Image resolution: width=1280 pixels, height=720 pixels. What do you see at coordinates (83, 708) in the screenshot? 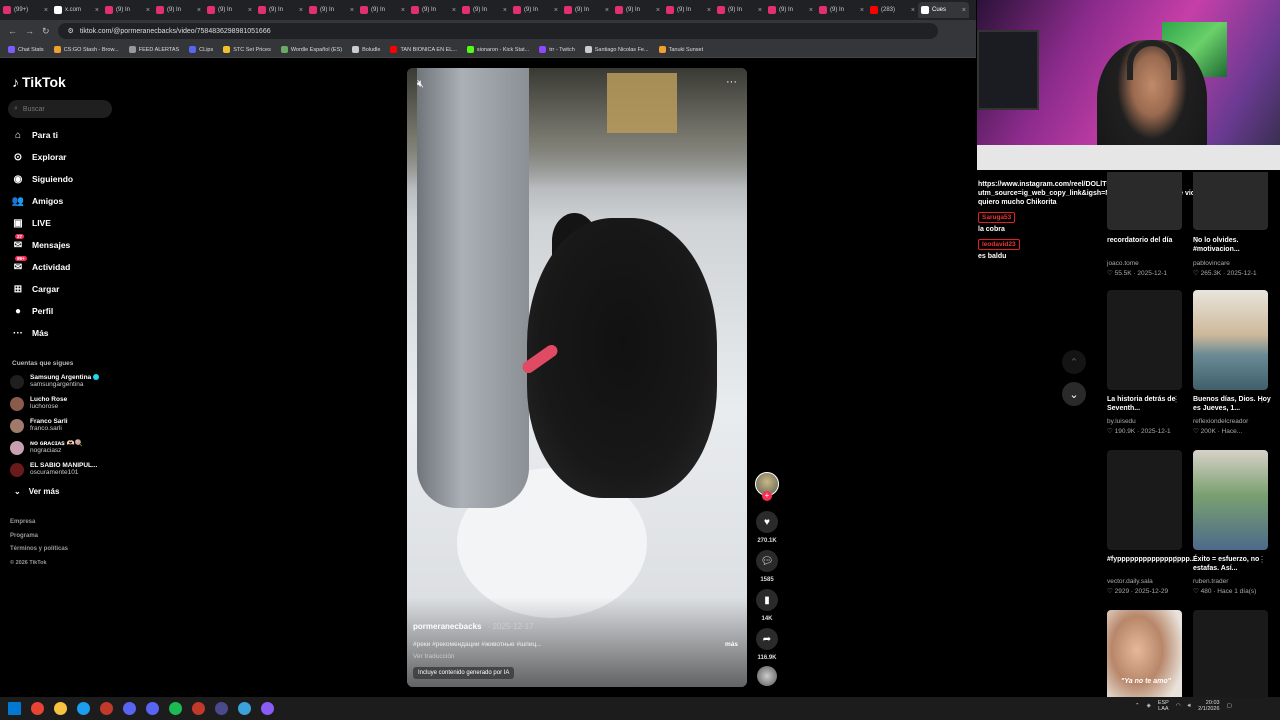
I see `steam-icon` at bounding box center [83, 708].